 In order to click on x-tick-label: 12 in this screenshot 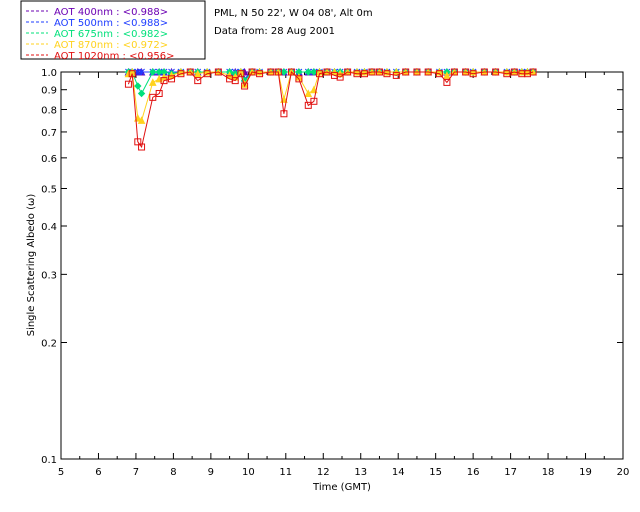, I will do `click(323, 472)`.